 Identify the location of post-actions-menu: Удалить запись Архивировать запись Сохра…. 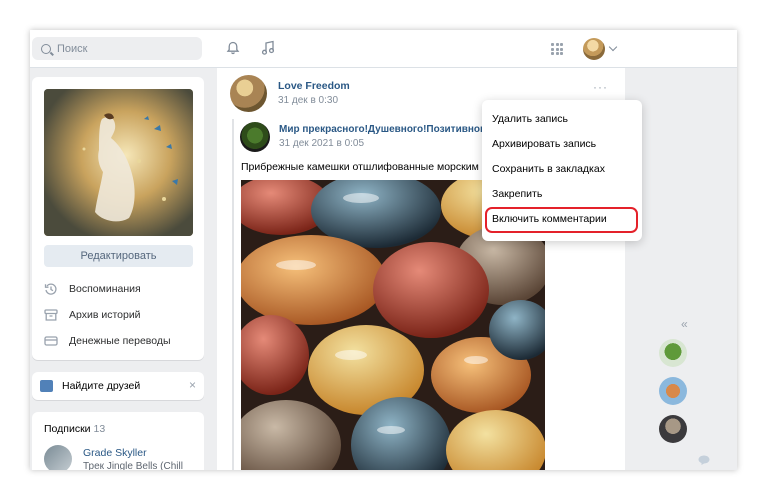
(562, 170).